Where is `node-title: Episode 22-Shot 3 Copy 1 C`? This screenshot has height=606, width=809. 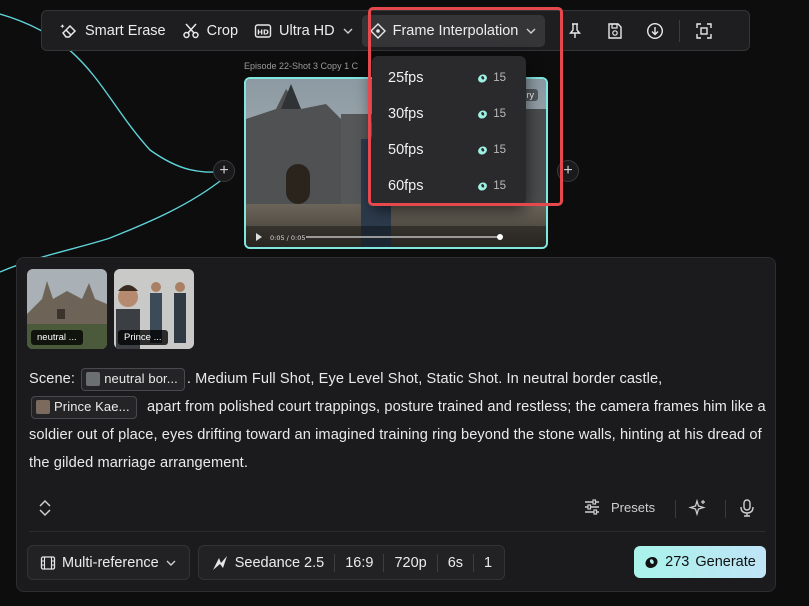
node-title: Episode 22-Shot 3 Copy 1 C is located at coordinates (301, 66).